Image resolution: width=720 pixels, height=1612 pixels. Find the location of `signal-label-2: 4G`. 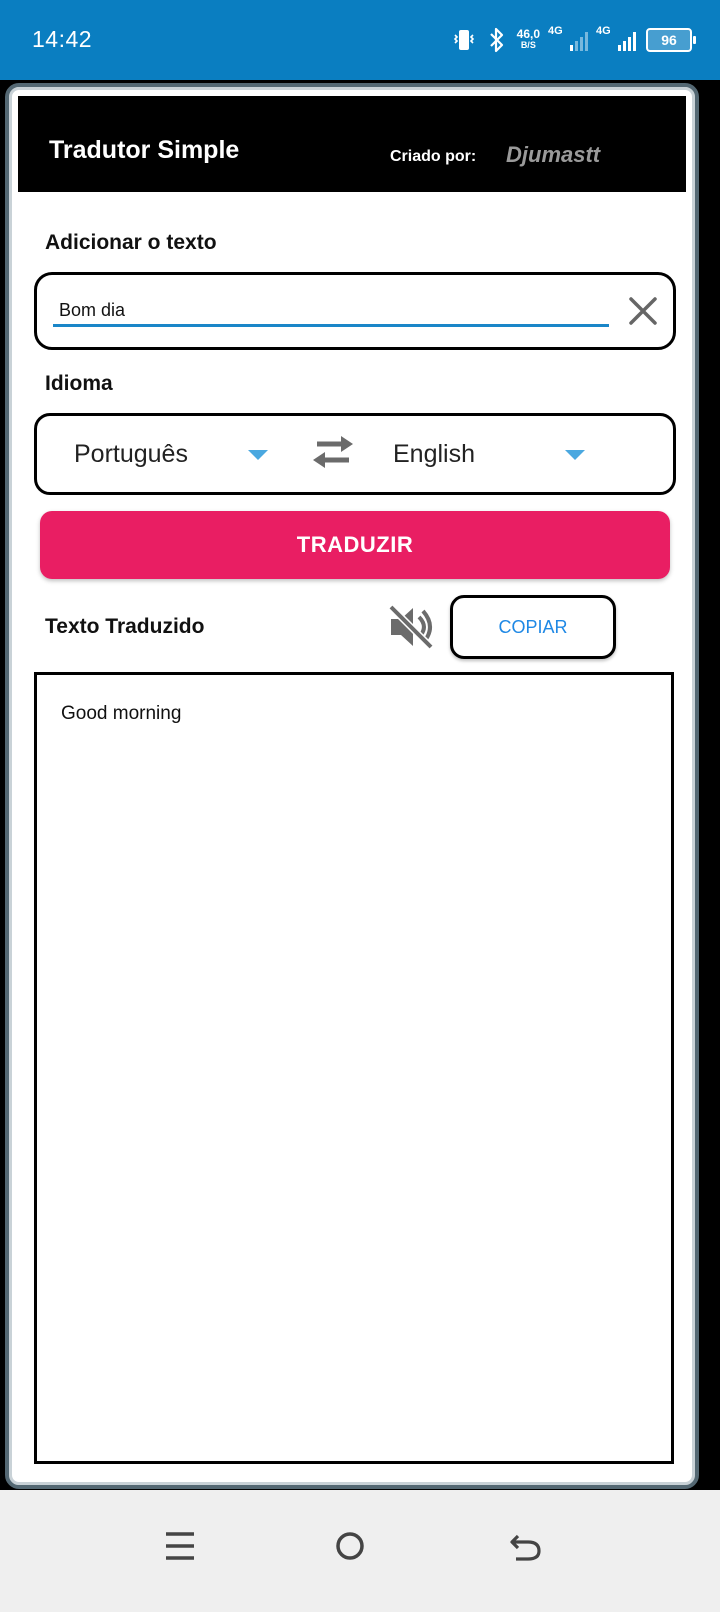

signal-label-2: 4G is located at coordinates (603, 31).